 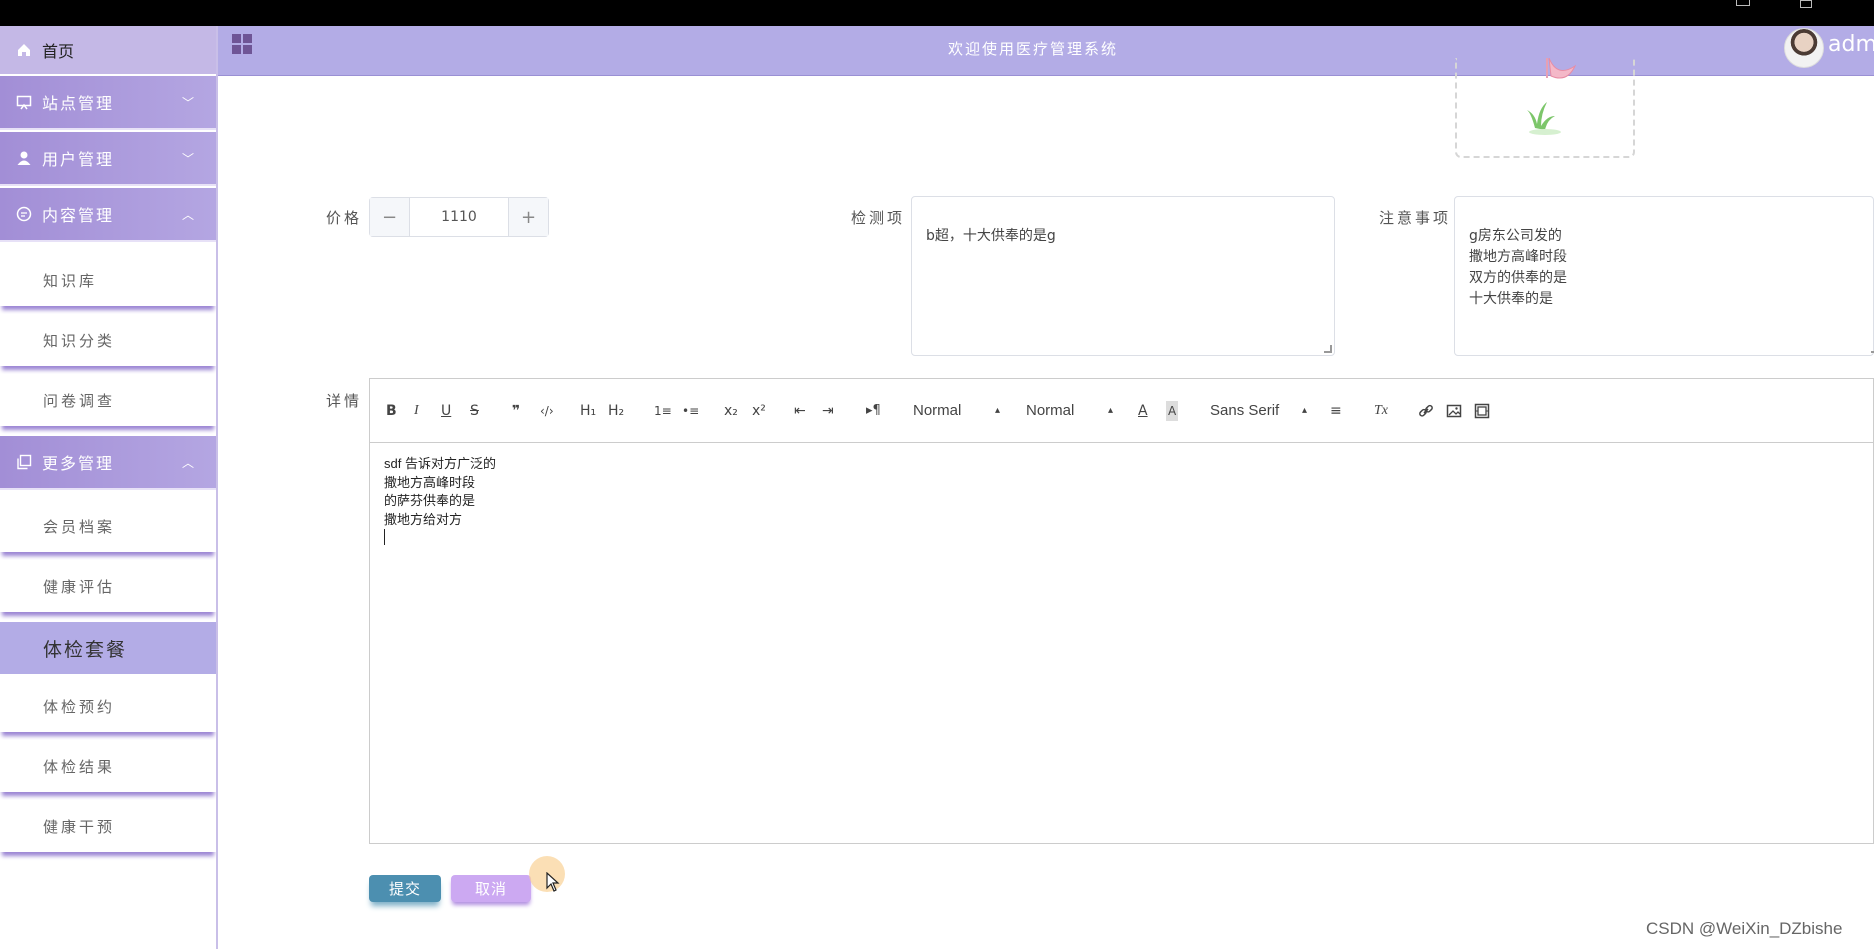 What do you see at coordinates (516, 411) in the screenshot?
I see `blockquote-button: ❞` at bounding box center [516, 411].